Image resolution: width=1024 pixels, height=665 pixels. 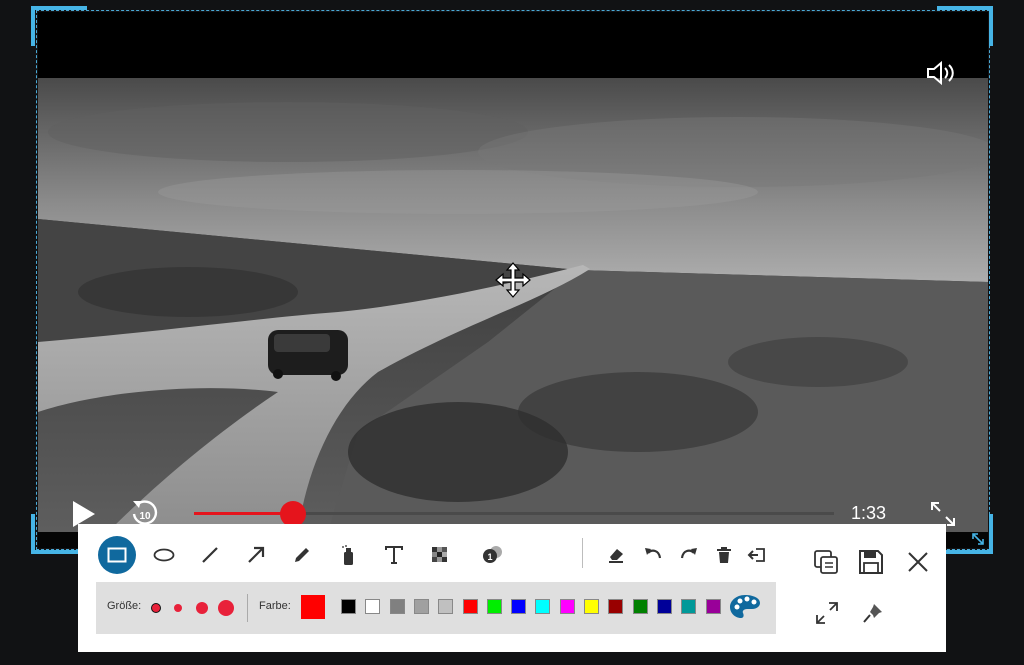 I want to click on ellipse-icon, so click(x=164, y=555).